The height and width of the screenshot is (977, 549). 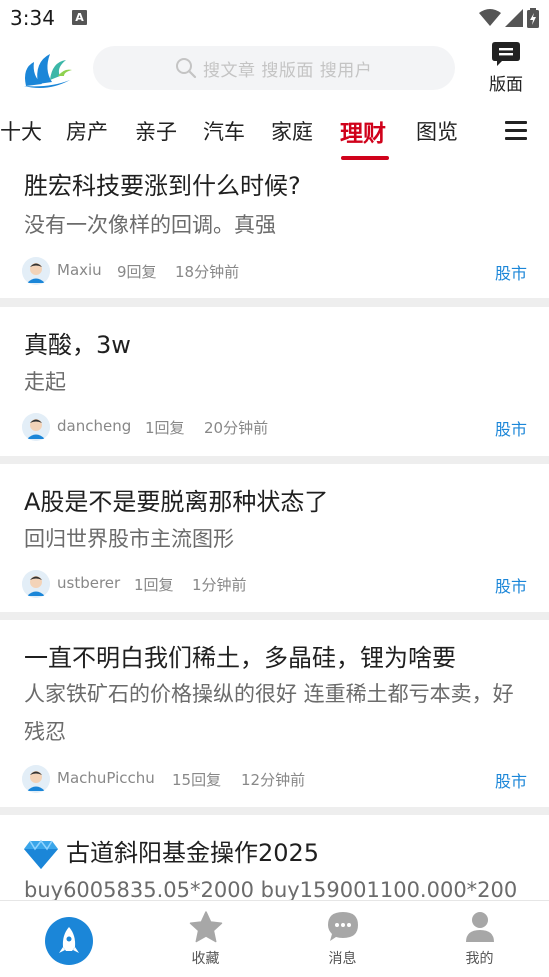 I want to click on tab-top10: 十大, so click(x=21, y=131).